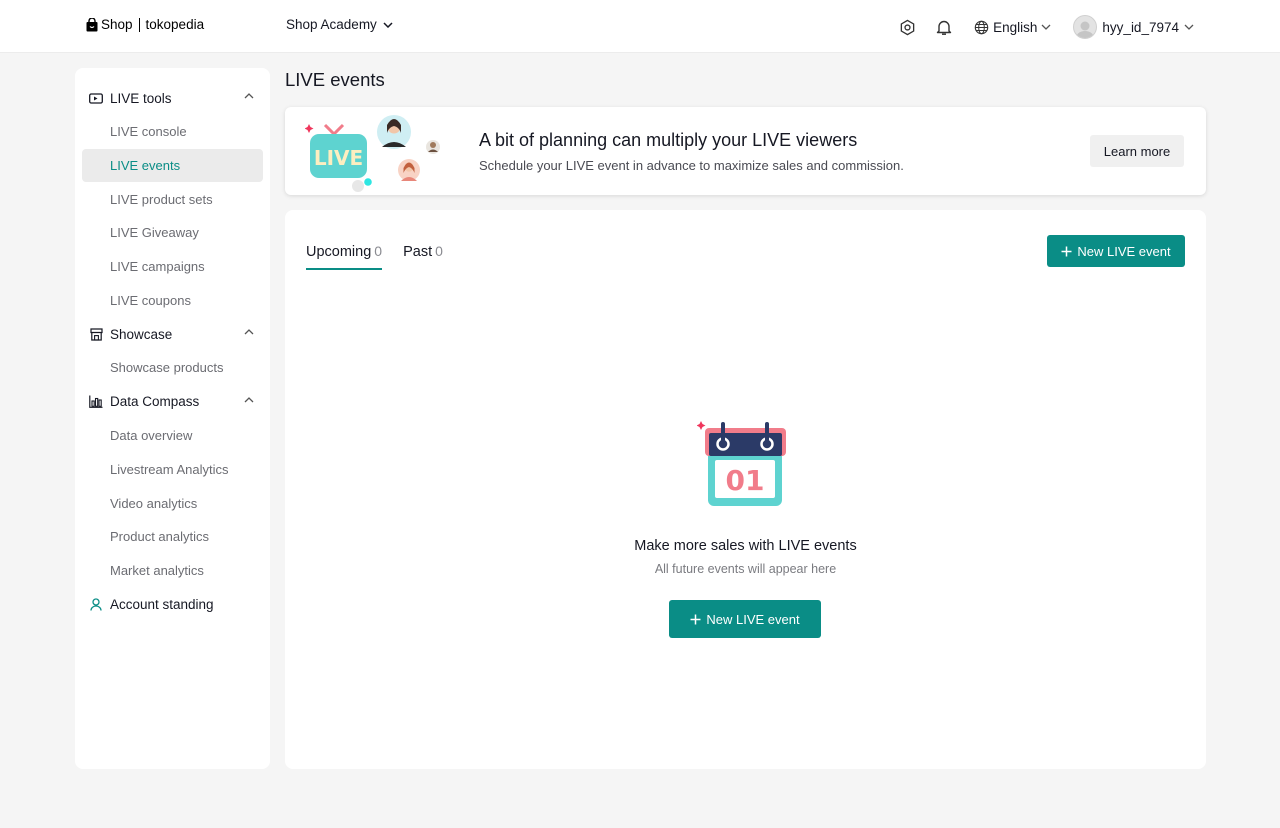 Image resolution: width=1280 pixels, height=828 pixels. I want to click on user-menu: hyy_id_7974, so click(1133, 27).